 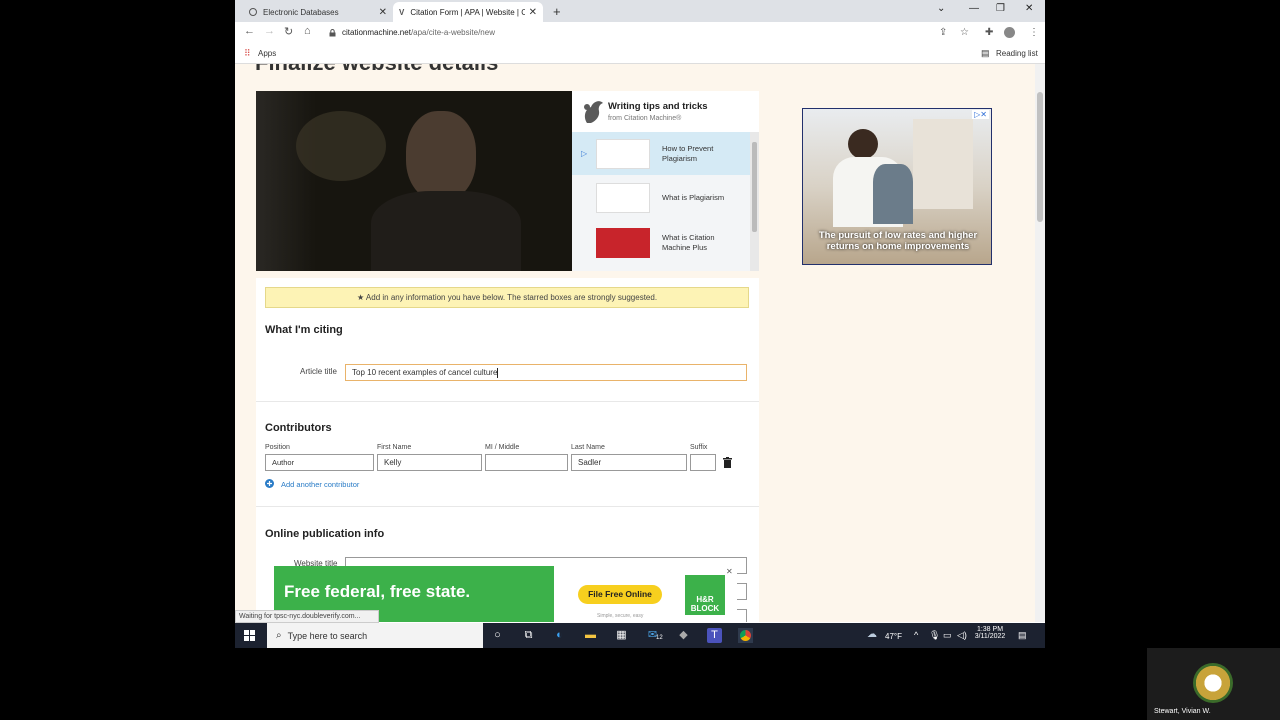 I want to click on clock: 1:38 PM 3/11/2022, so click(x=990, y=633).